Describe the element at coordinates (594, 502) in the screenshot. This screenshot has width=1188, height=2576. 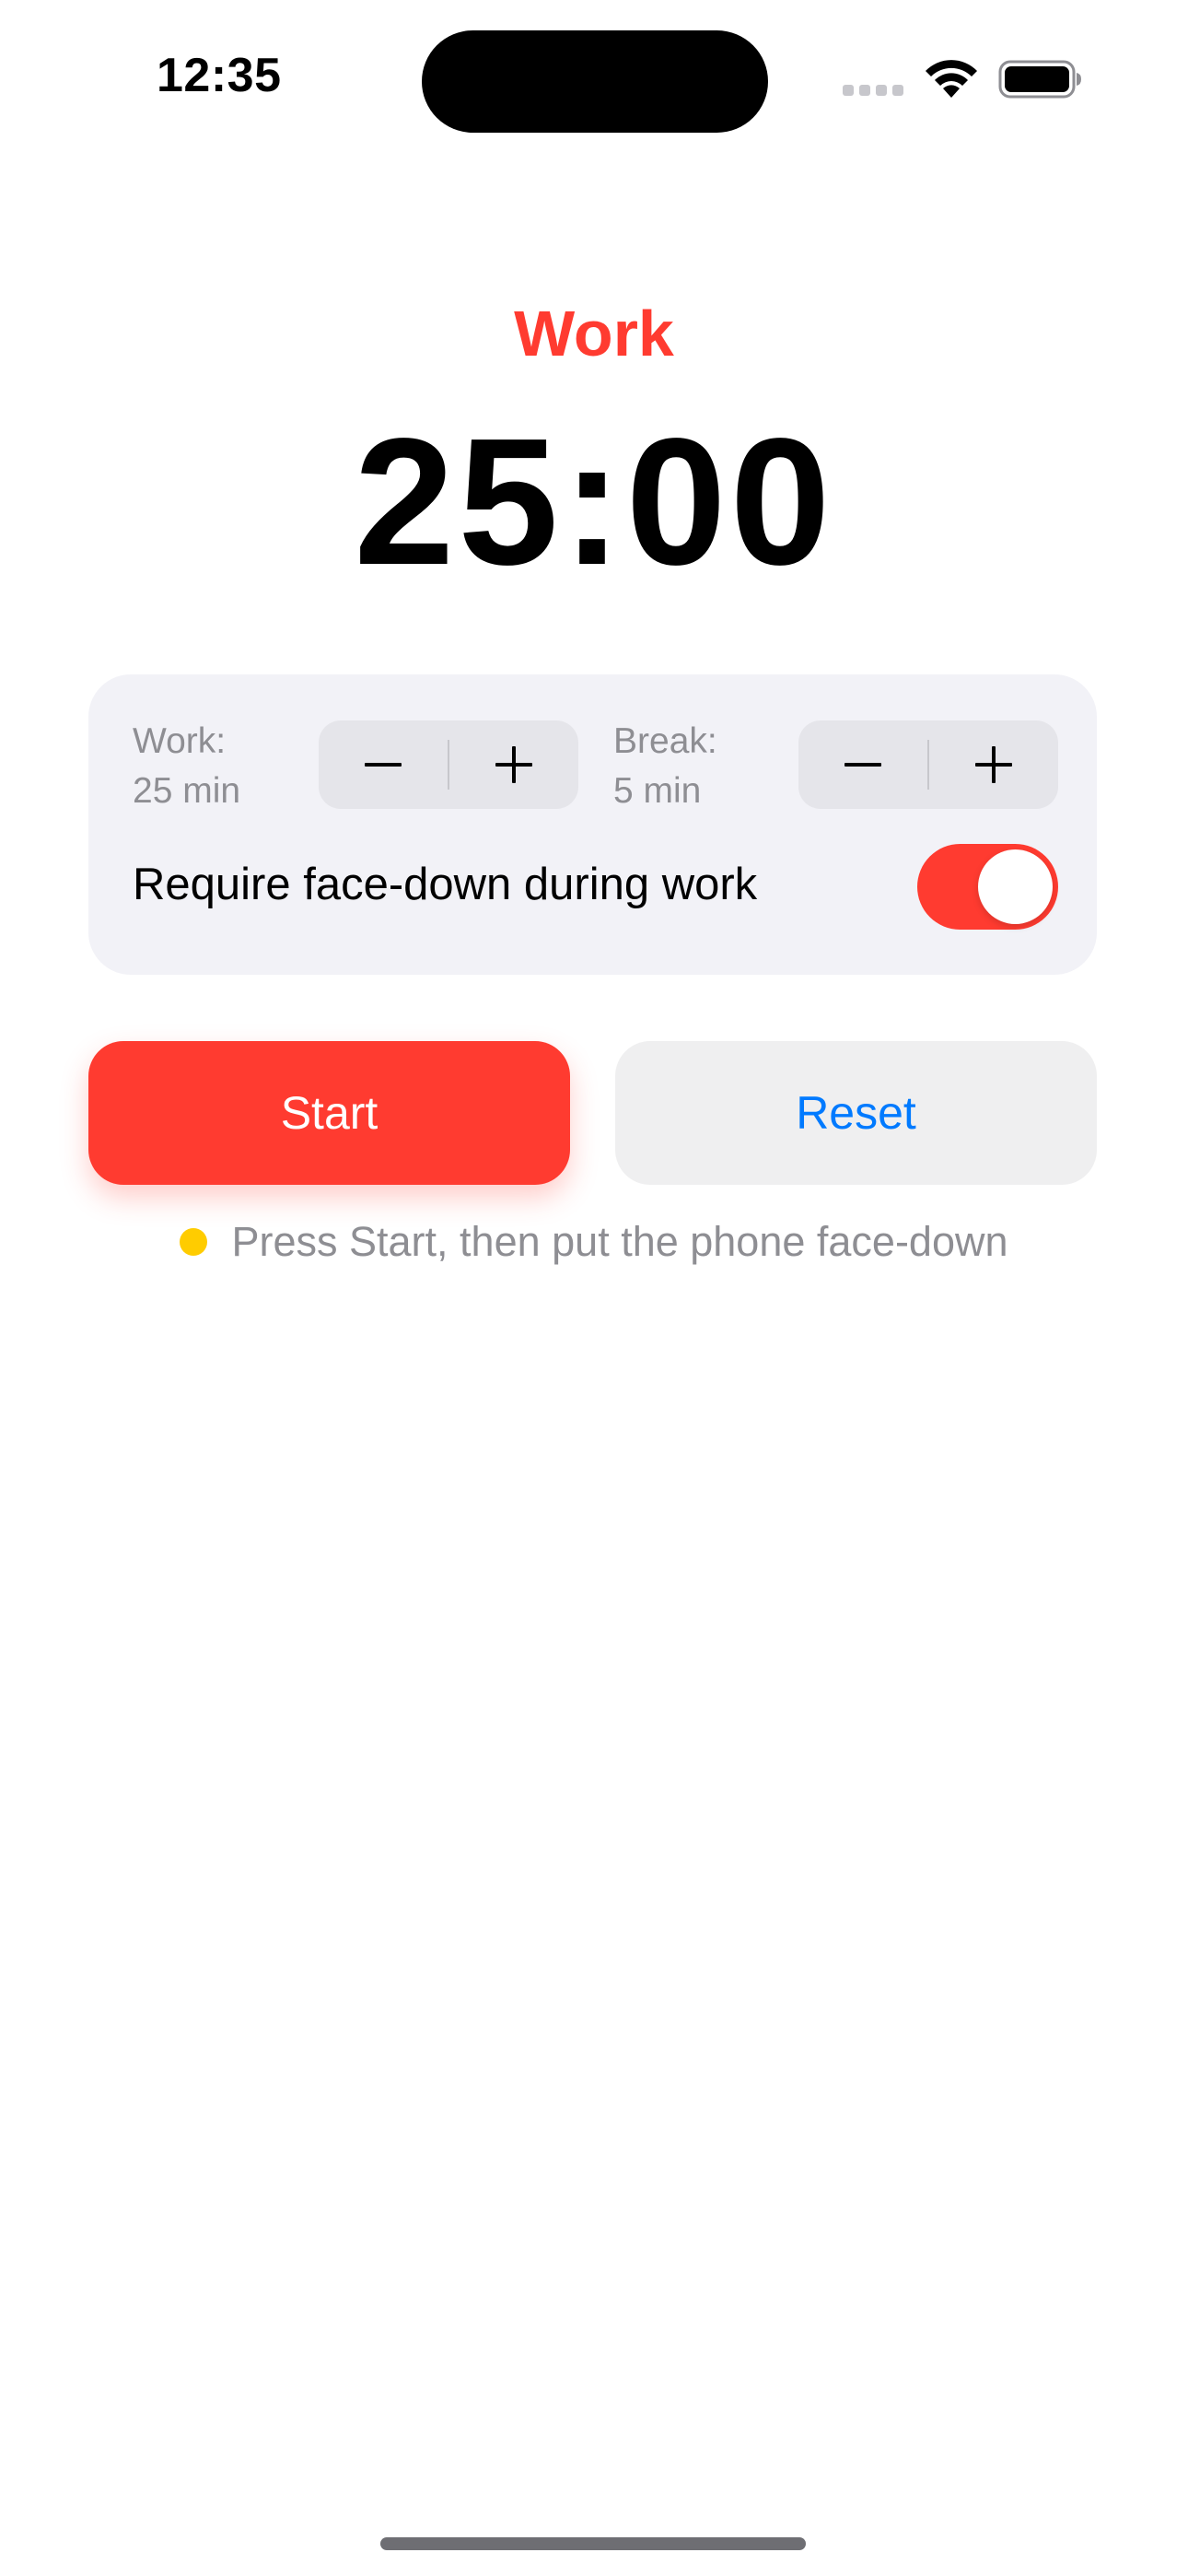
I see `timer-display: 25:00` at that location.